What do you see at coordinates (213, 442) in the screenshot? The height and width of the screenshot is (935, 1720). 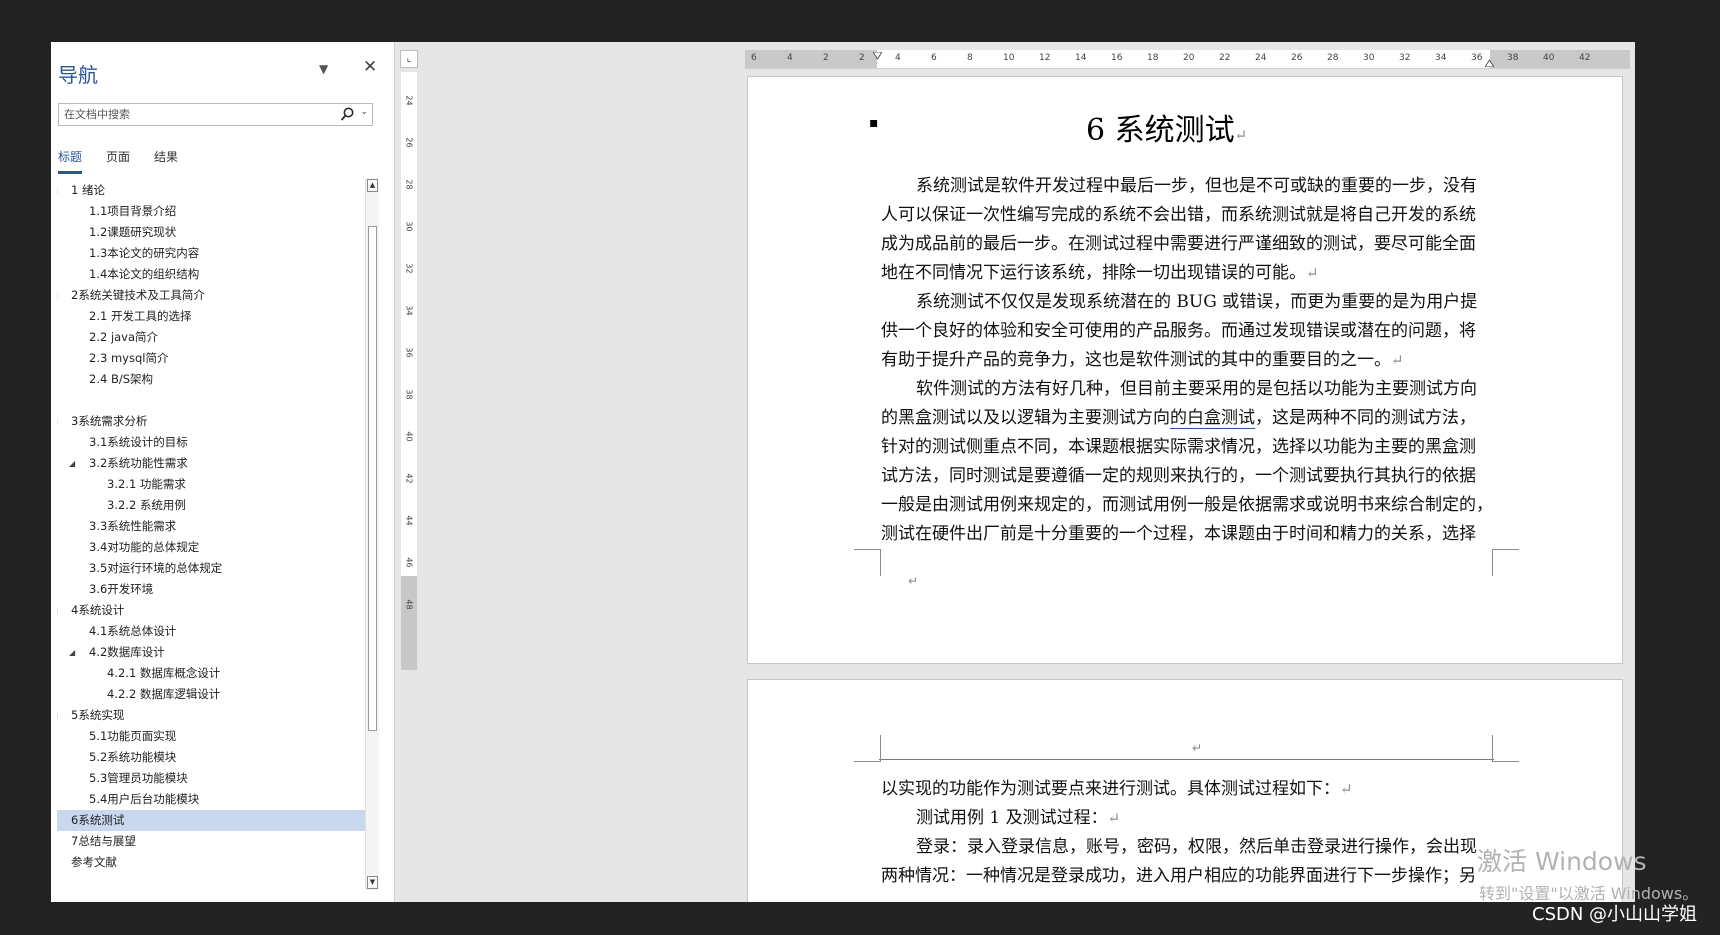 I see `nav-heading-item: 3.1系统设计的目标` at bounding box center [213, 442].